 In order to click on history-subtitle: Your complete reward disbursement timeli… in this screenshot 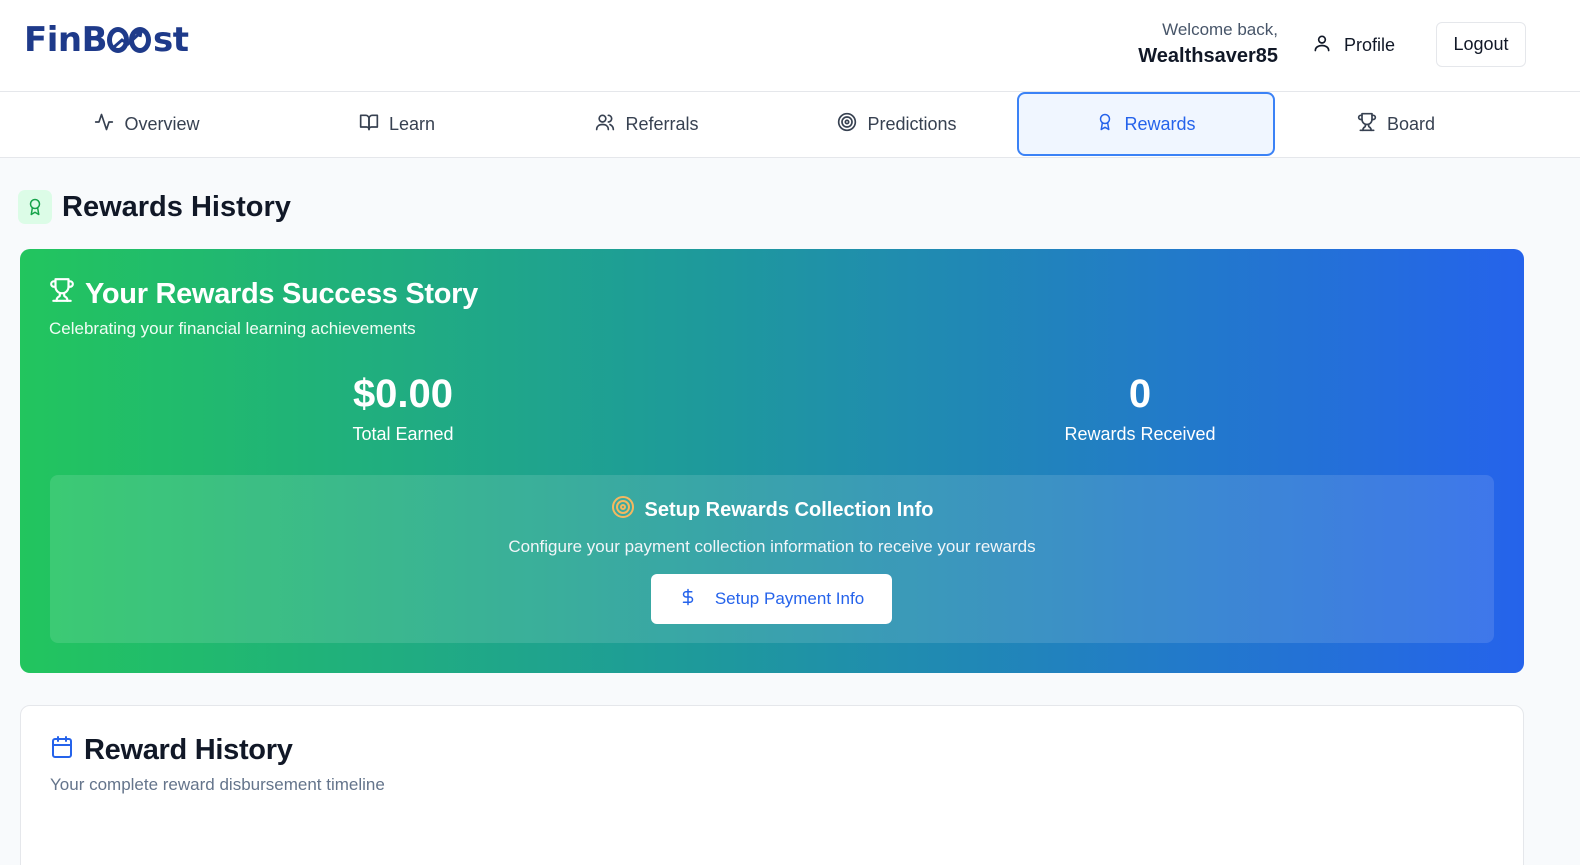, I will do `click(217, 784)`.